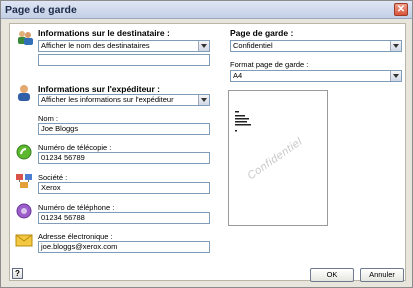  I want to click on help-button: ?, so click(17, 273).